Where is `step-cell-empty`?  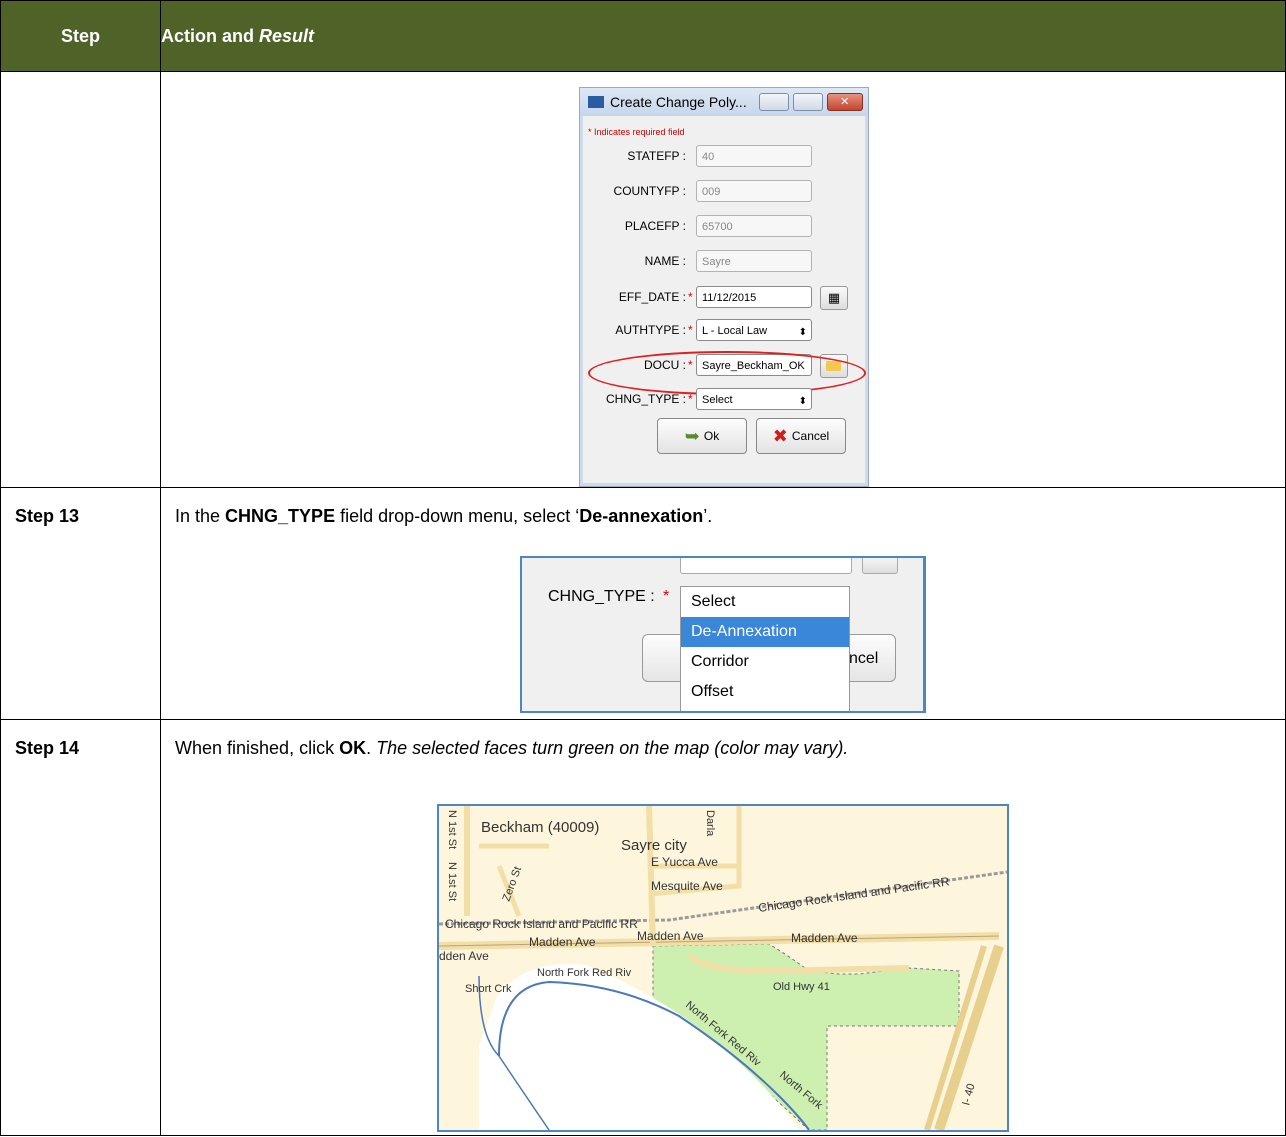 step-cell-empty is located at coordinates (80, 279).